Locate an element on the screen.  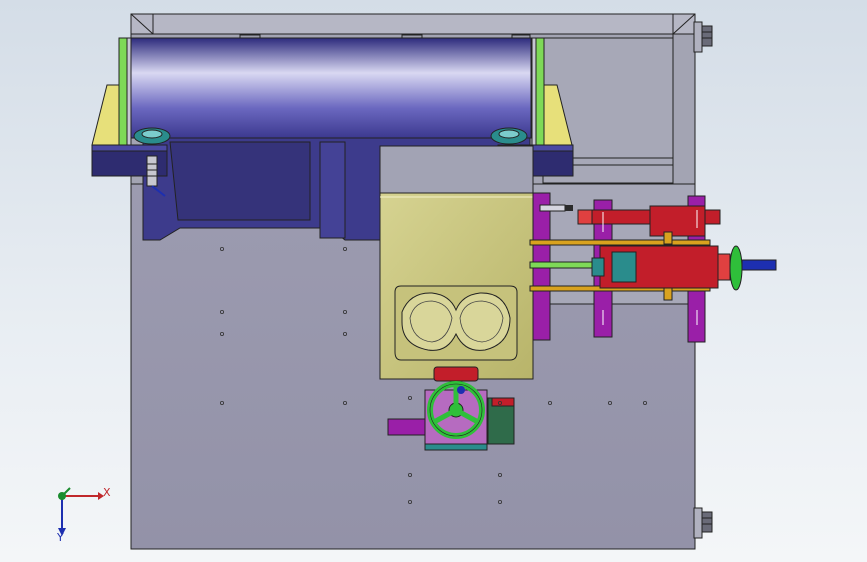
axis-y-label: Y is located at coordinates (60, 537).